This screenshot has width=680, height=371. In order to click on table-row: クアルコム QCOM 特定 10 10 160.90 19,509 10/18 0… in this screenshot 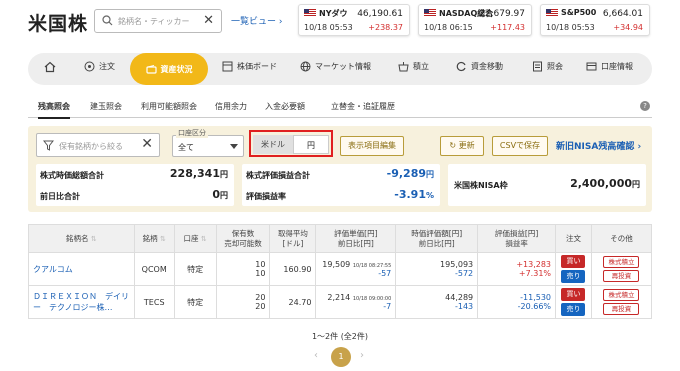, I will do `click(340, 269)`.